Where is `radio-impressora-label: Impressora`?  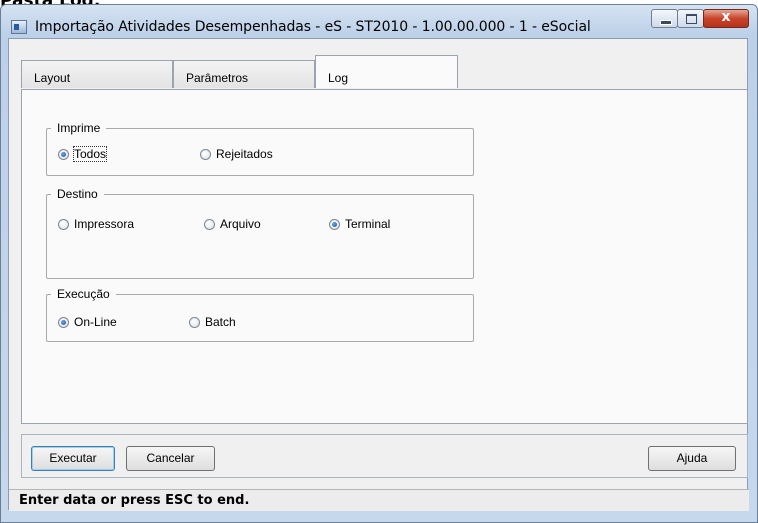
radio-impressora-label: Impressora is located at coordinates (104, 224).